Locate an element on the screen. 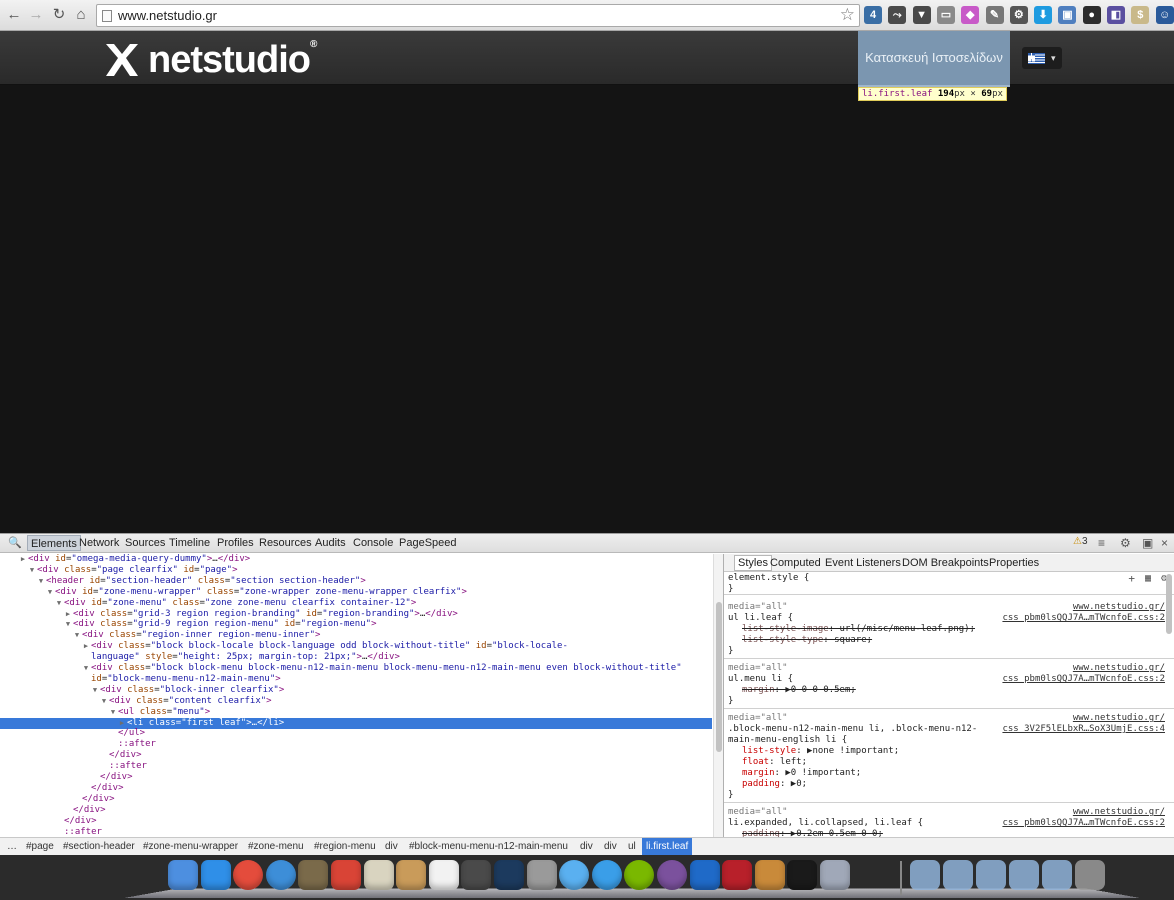 Image resolution: width=1174 pixels, height=900 pixels. dom-node: ▼ <div class="page clearfix" id="page"> is located at coordinates (119, 570).